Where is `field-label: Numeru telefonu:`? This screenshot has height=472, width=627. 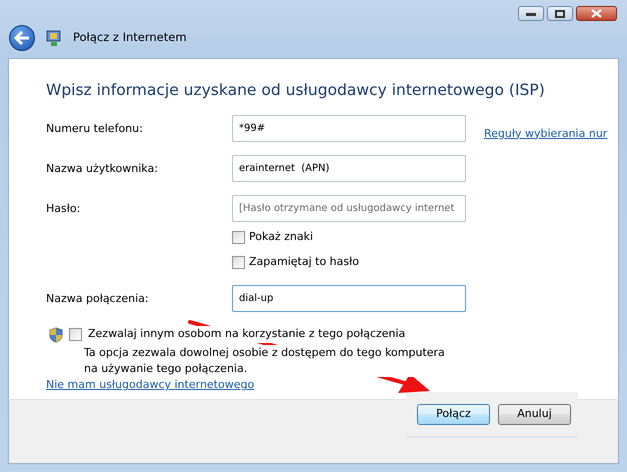 field-label: Numeru telefonu: is located at coordinates (95, 128).